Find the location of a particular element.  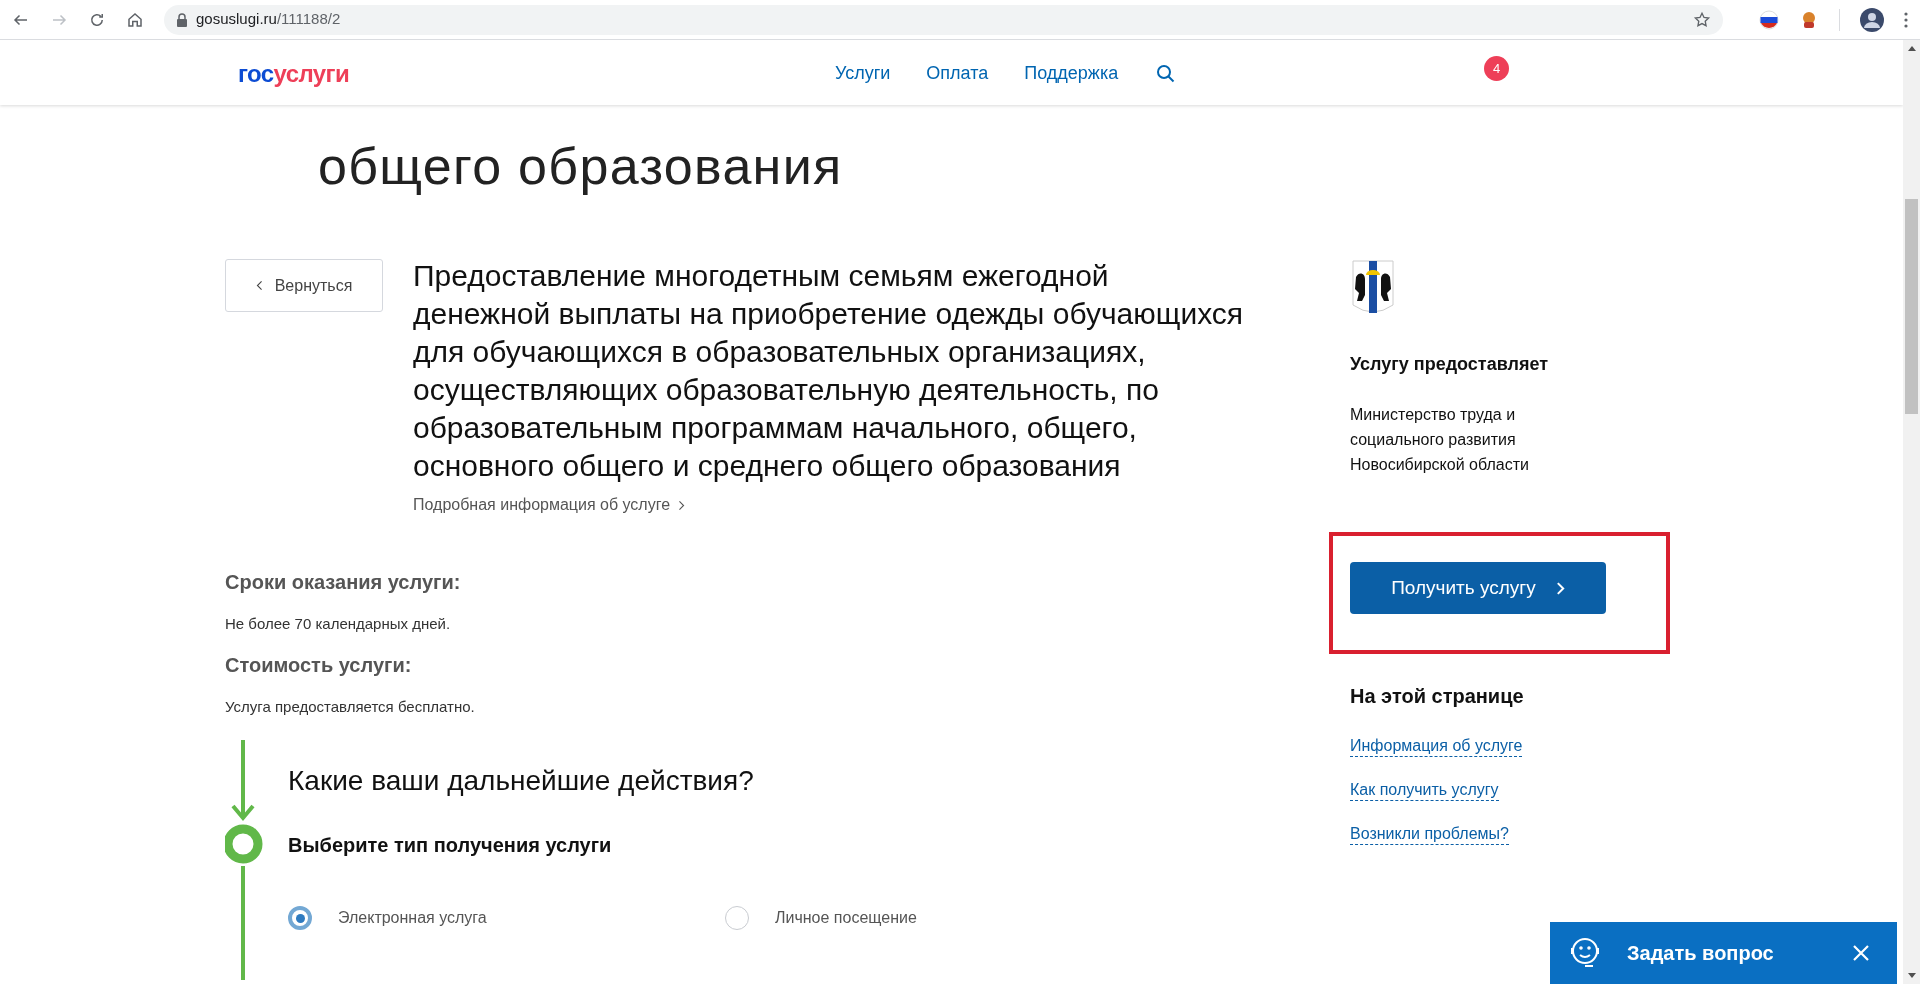

details-link: Подробная информация об услуге is located at coordinates (828, 505).